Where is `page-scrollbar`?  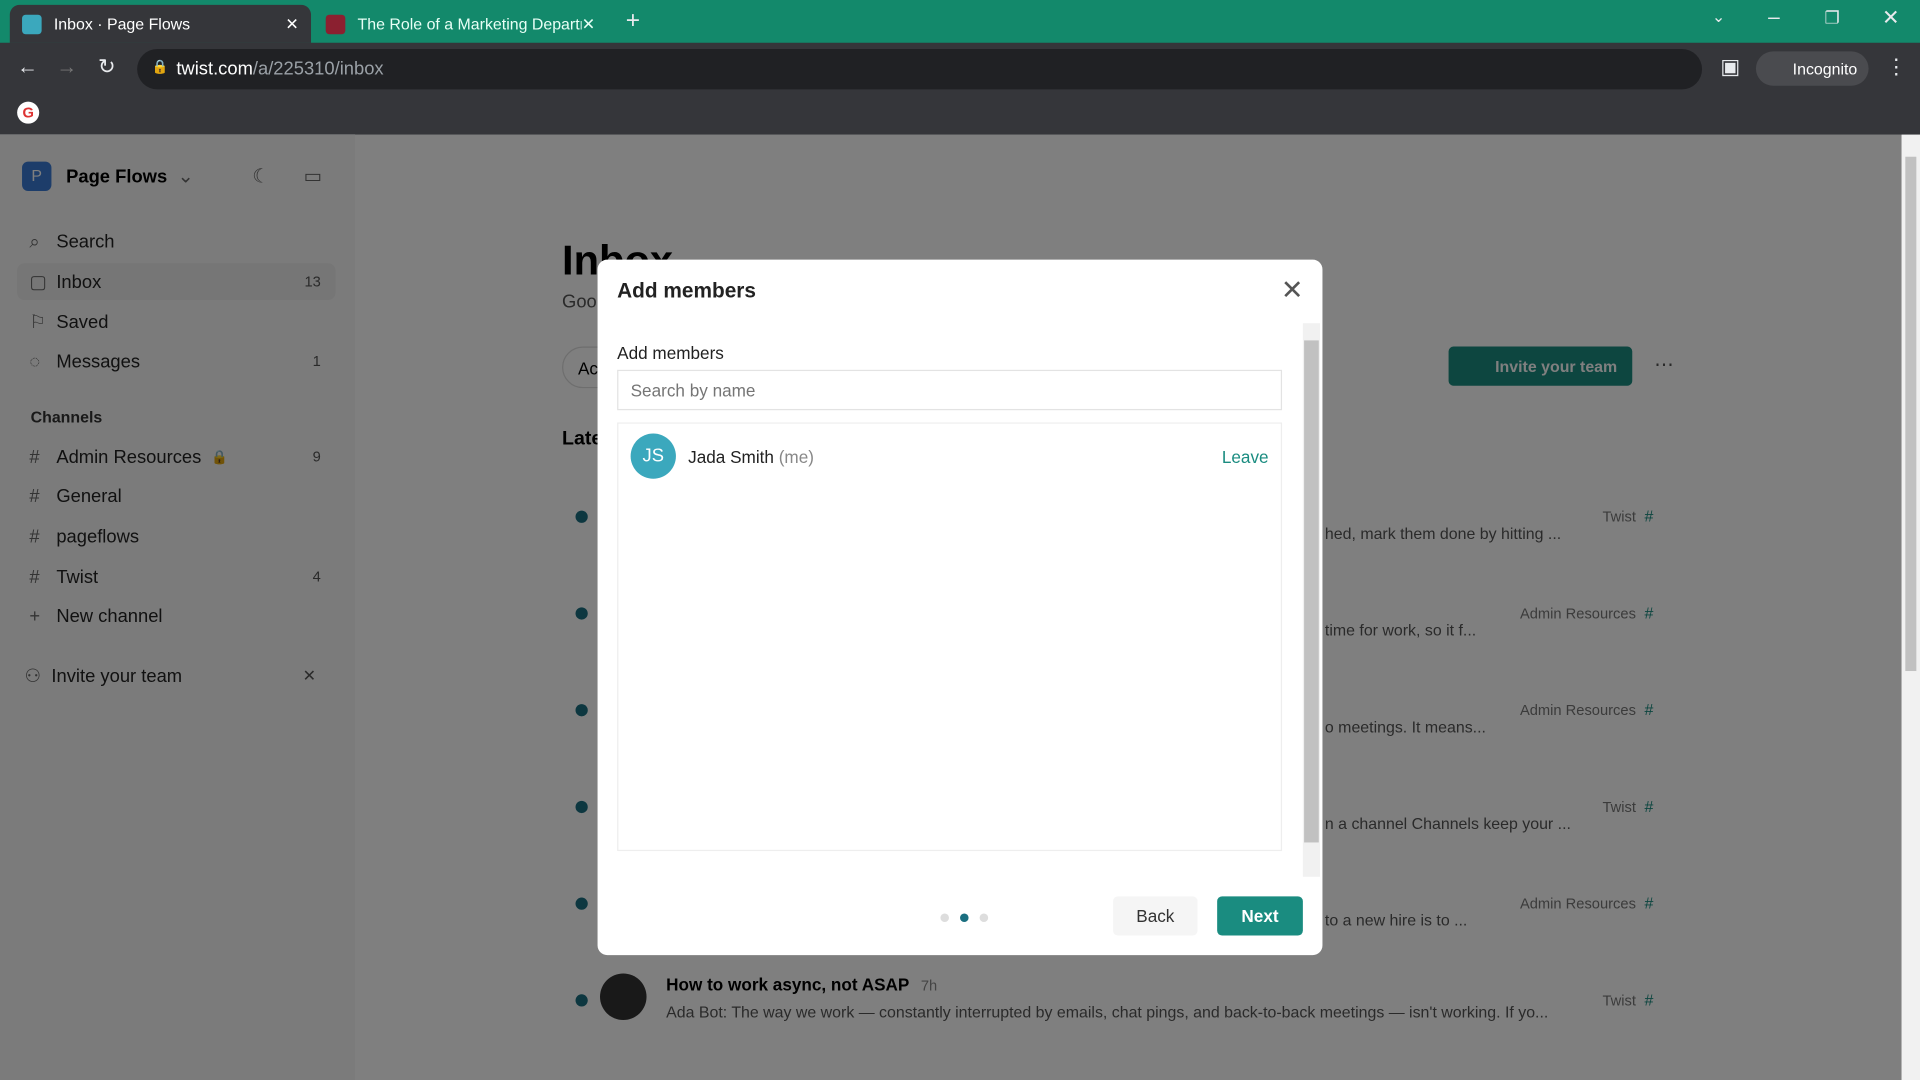 page-scrollbar is located at coordinates (1910, 607).